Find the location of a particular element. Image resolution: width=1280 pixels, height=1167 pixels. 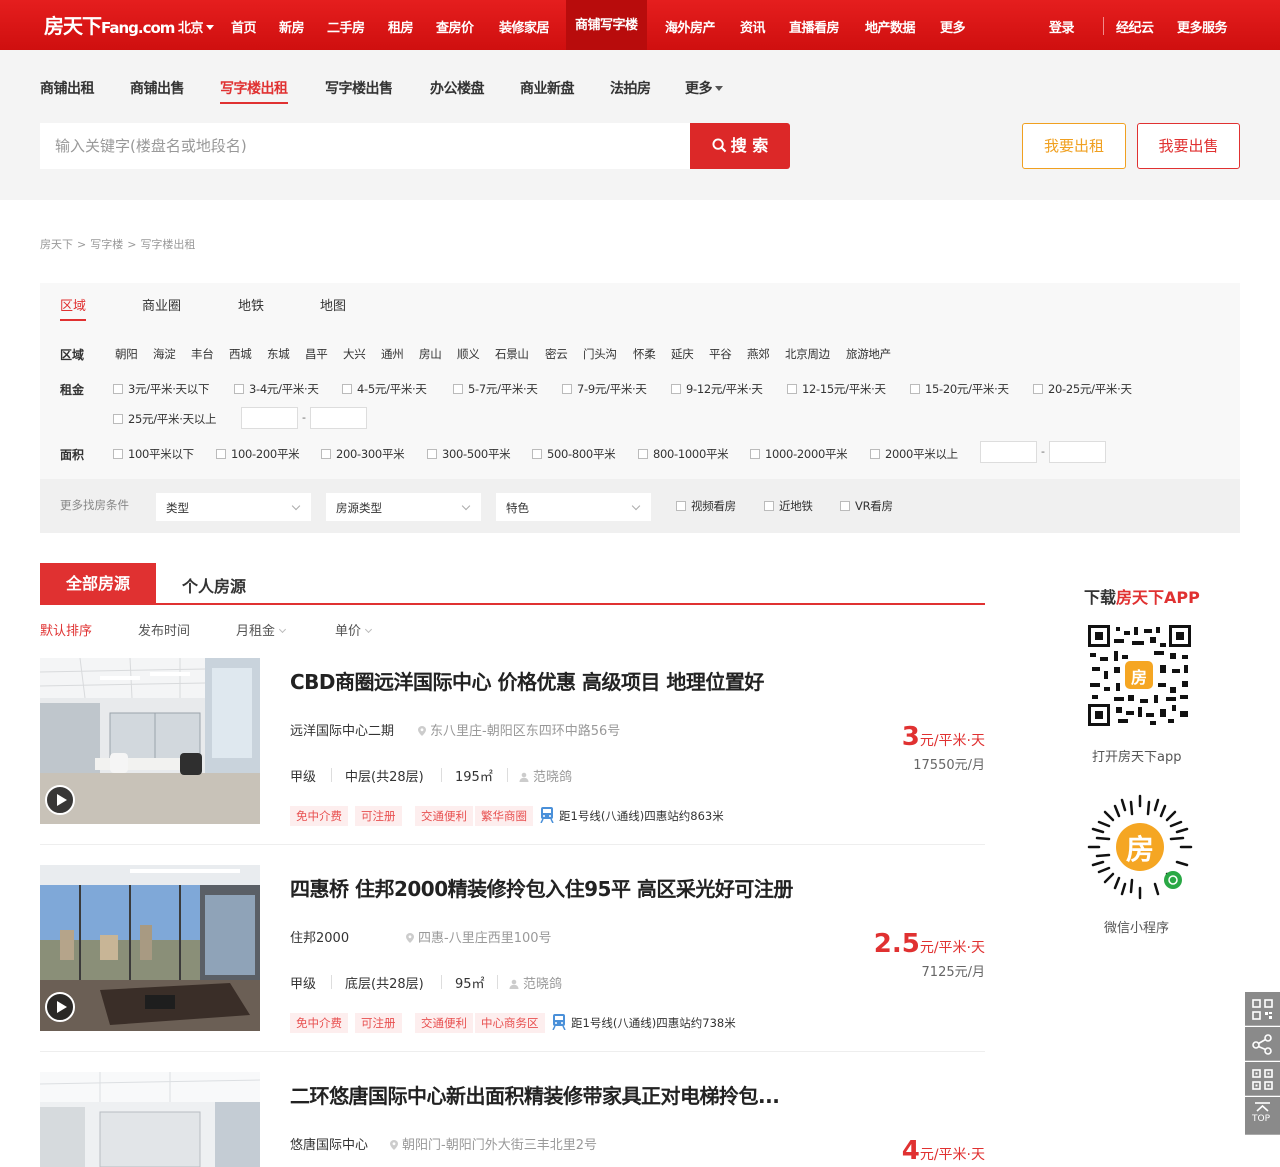

area-option: 1000-2000平米 is located at coordinates (799, 454).